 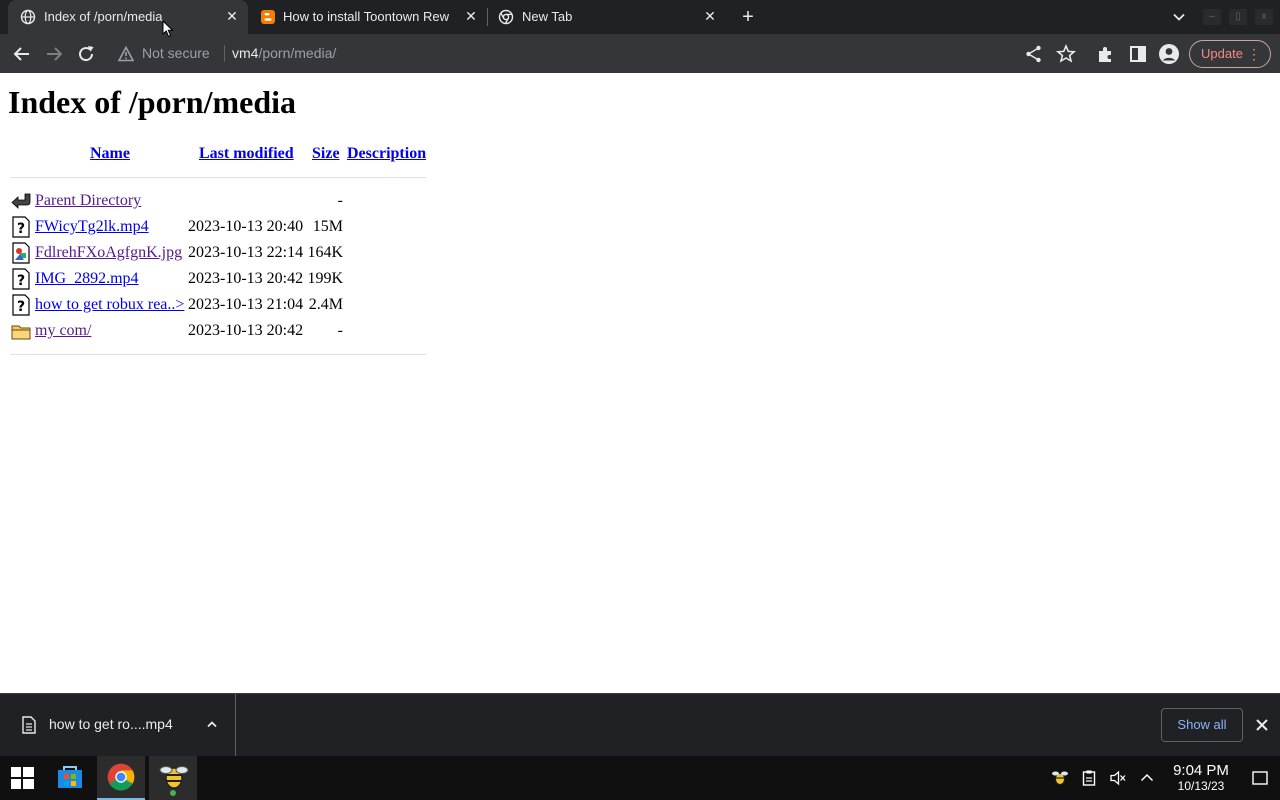 I want to click on column-header-last-modified: Last modified, so click(x=246, y=154).